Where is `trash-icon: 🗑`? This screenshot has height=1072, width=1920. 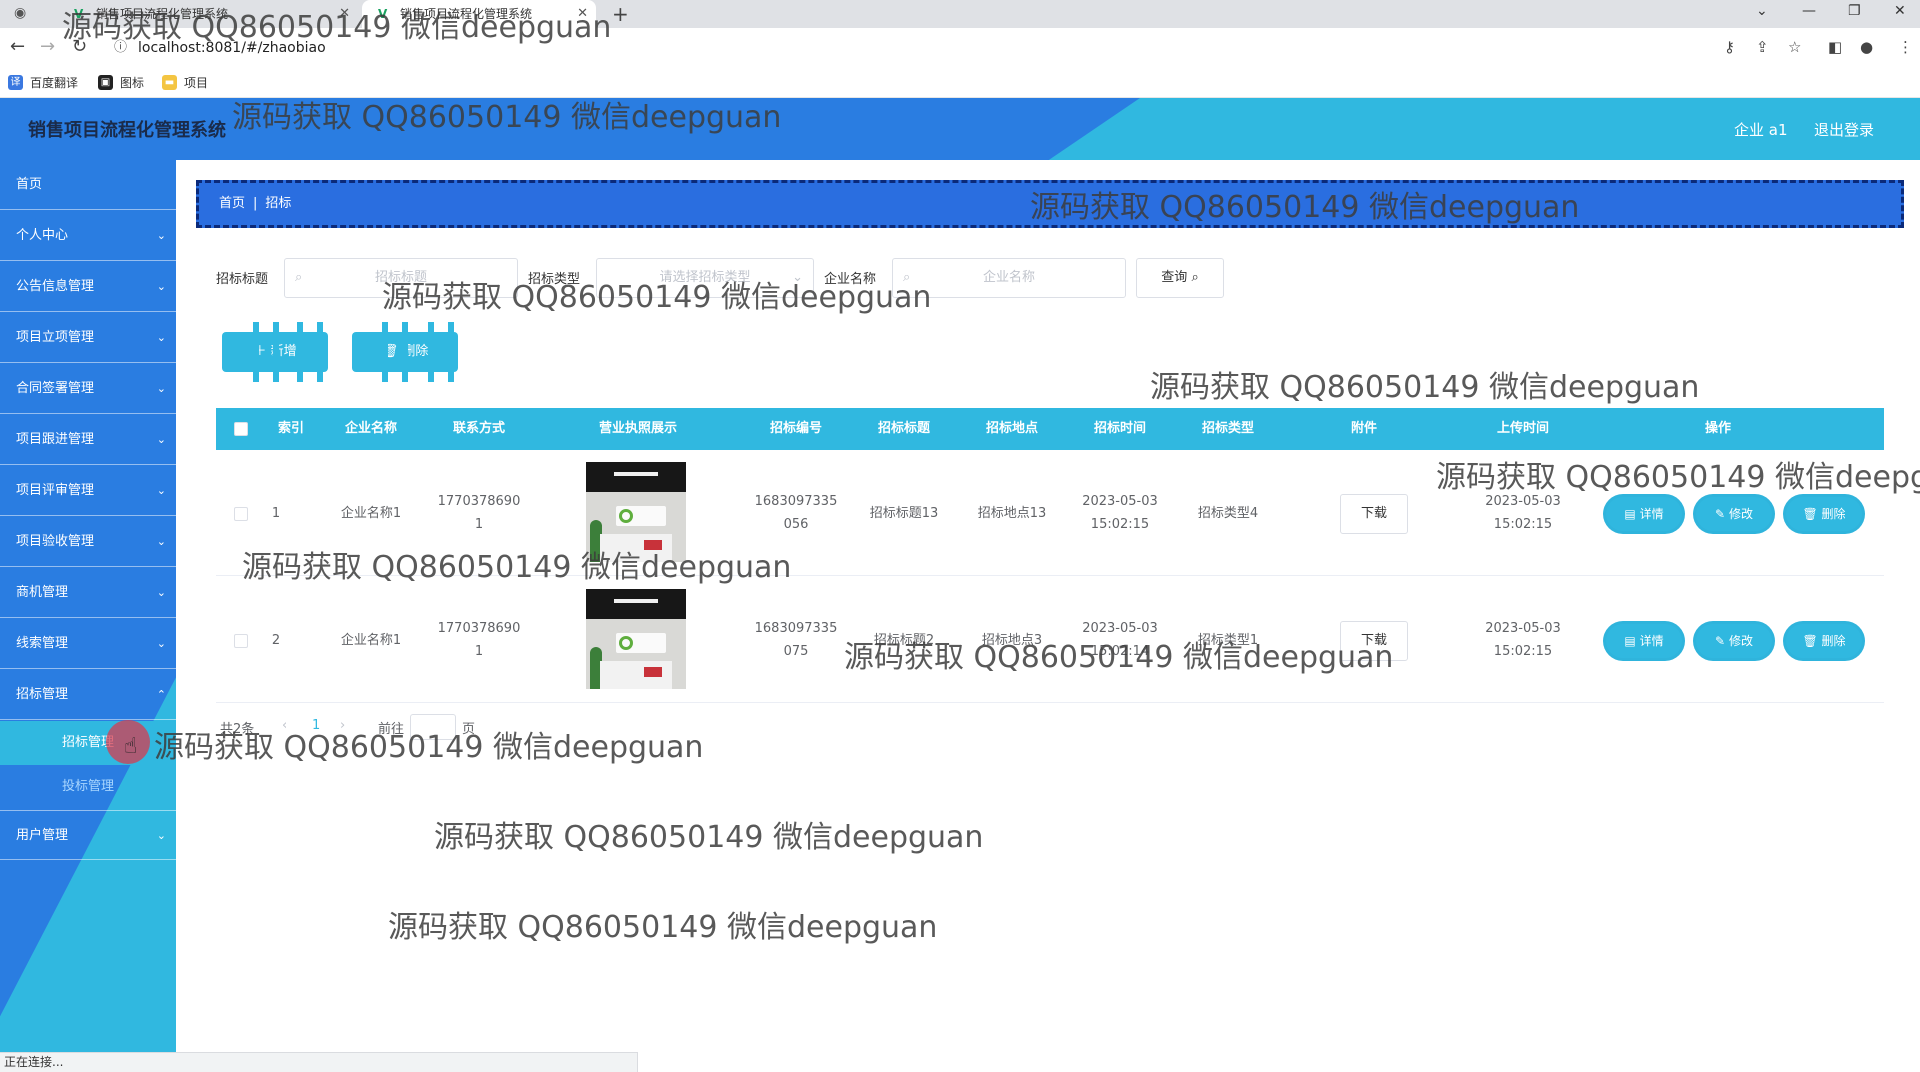 trash-icon: 🗑 is located at coordinates (1810, 514).